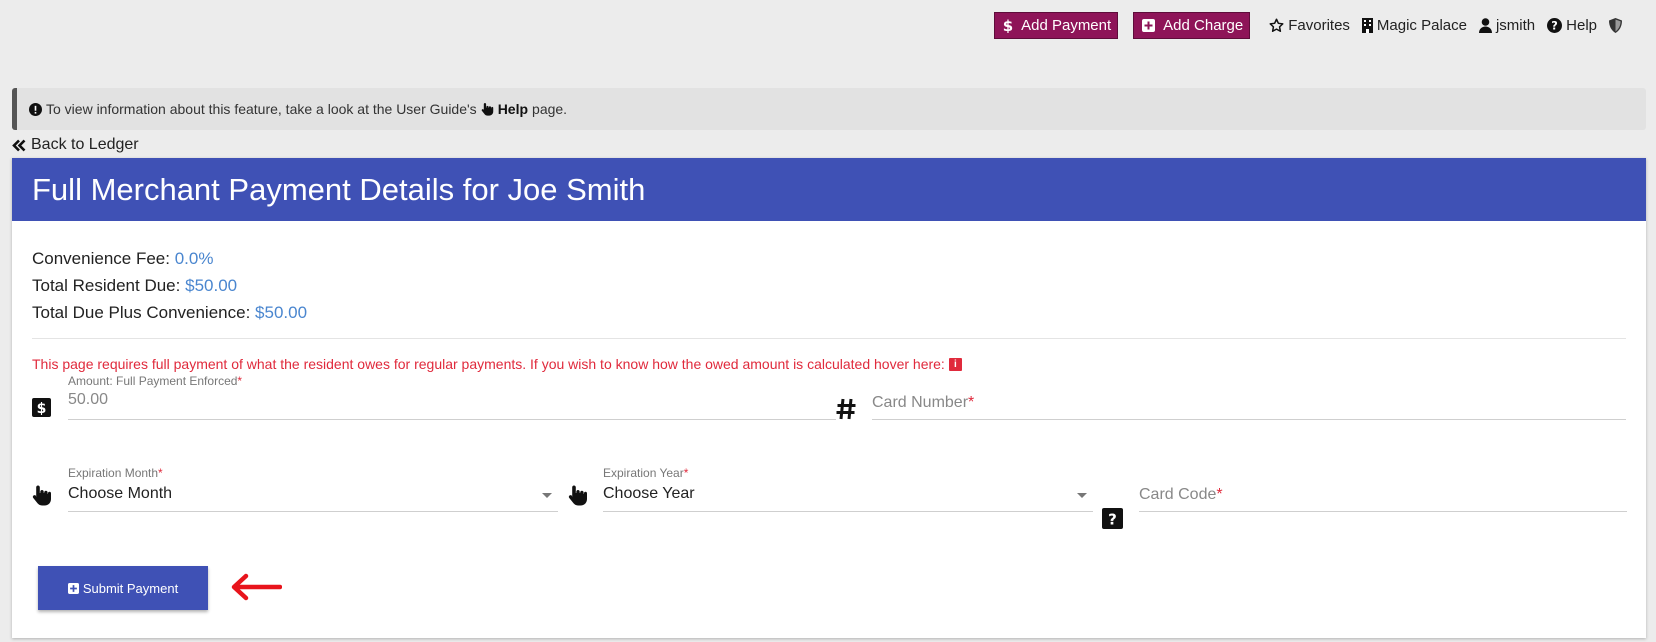 The height and width of the screenshot is (642, 1656). Describe the element at coordinates (256, 587) in the screenshot. I see `arrow-left-icon` at that location.